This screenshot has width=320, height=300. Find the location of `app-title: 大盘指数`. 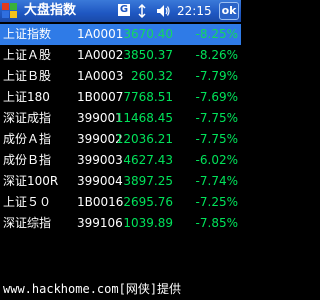

app-title: 大盘指数 is located at coordinates (50, 10).